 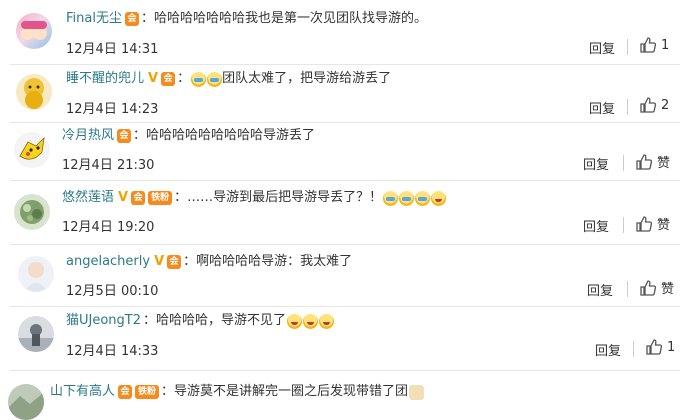 I want to click on timestamp: 12月4日 14:33, so click(x=112, y=351).